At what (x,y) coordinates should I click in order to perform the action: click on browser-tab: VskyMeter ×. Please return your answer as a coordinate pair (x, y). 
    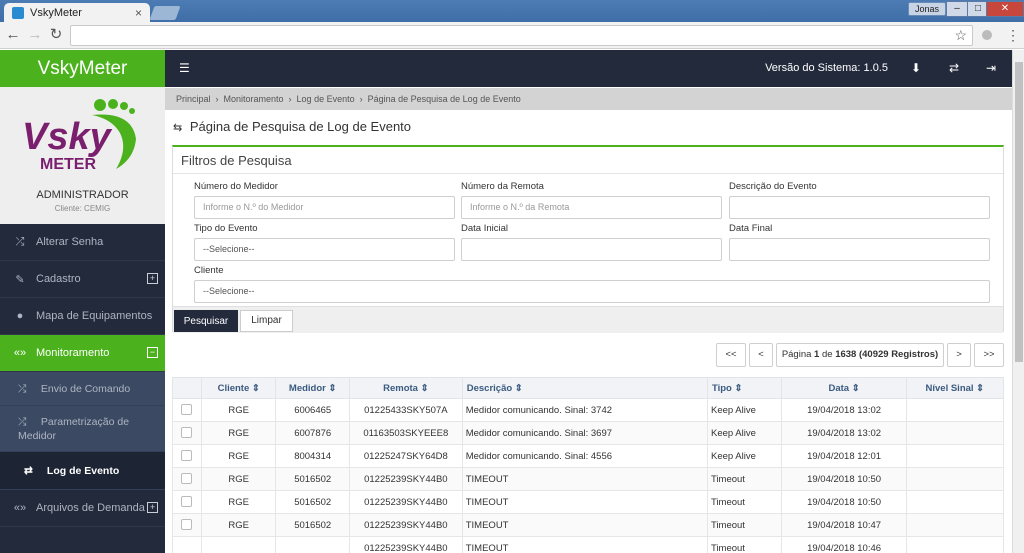
    Looking at the image, I should click on (77, 13).